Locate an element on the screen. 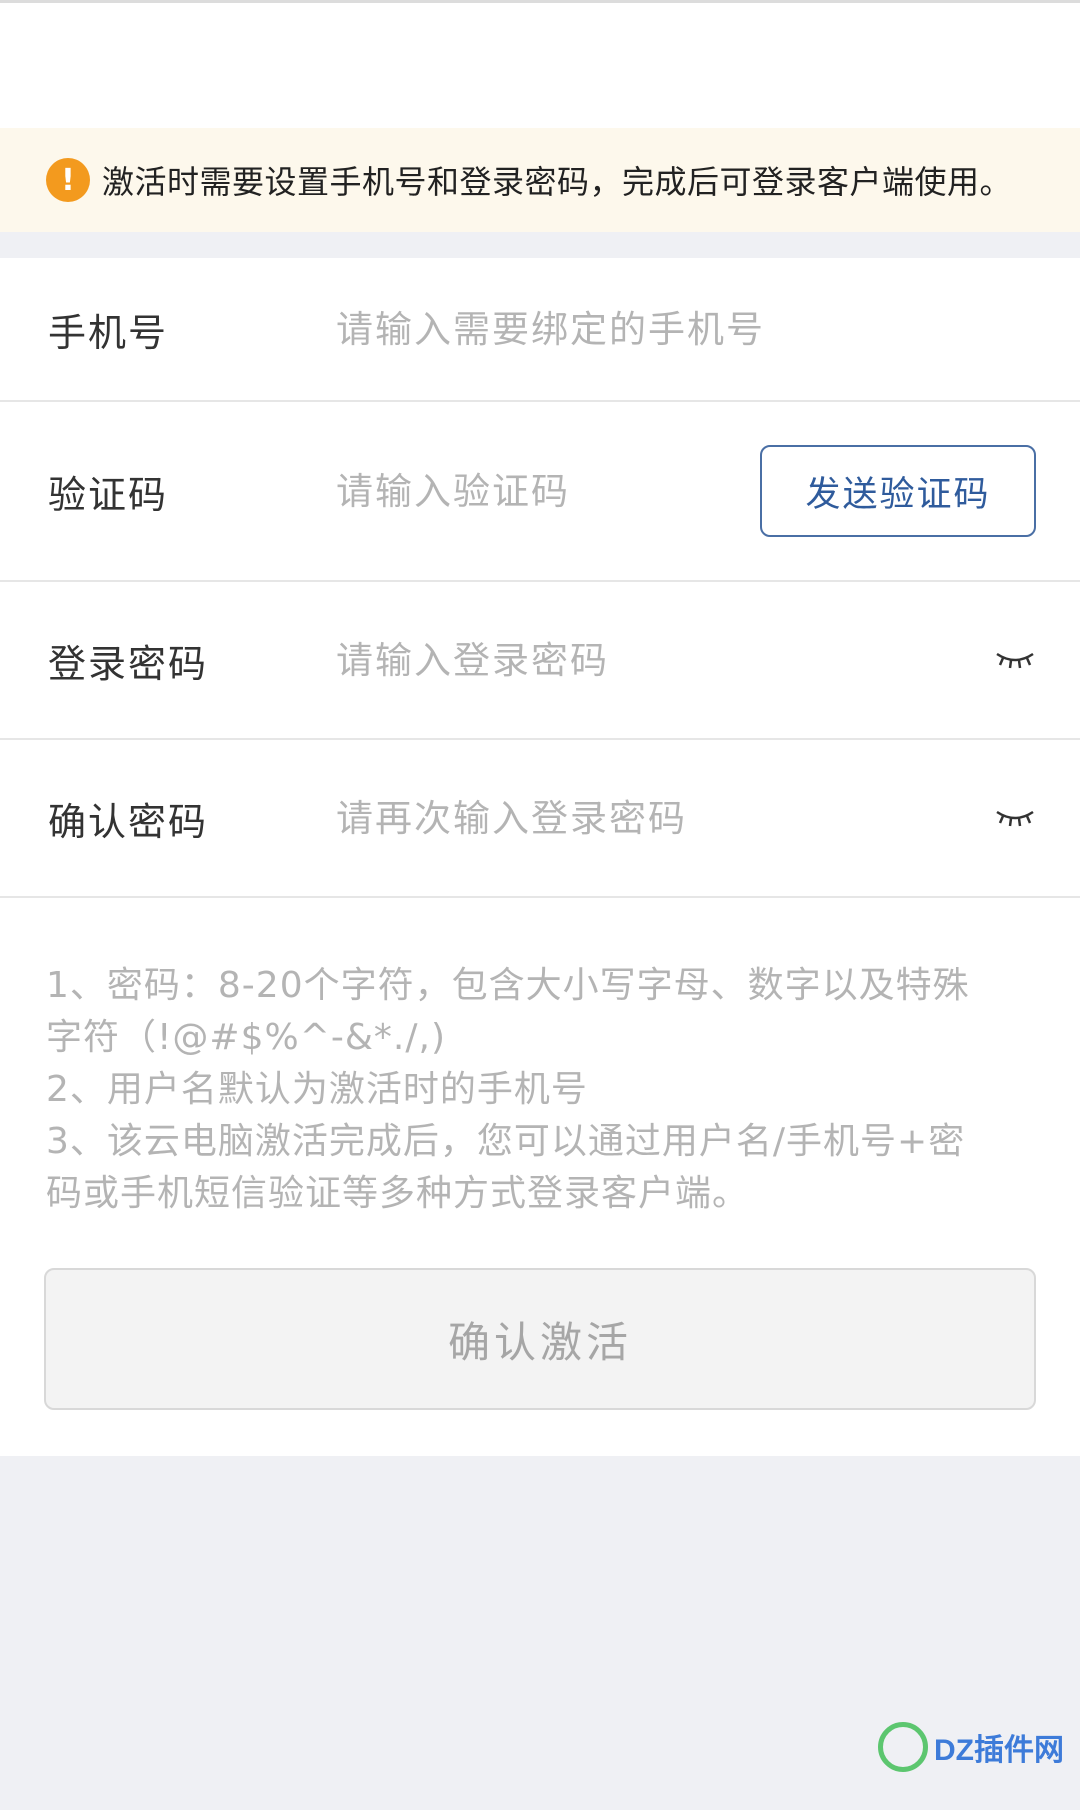 The height and width of the screenshot is (1810, 1080). phone-label: 手机号 is located at coordinates (108, 332).